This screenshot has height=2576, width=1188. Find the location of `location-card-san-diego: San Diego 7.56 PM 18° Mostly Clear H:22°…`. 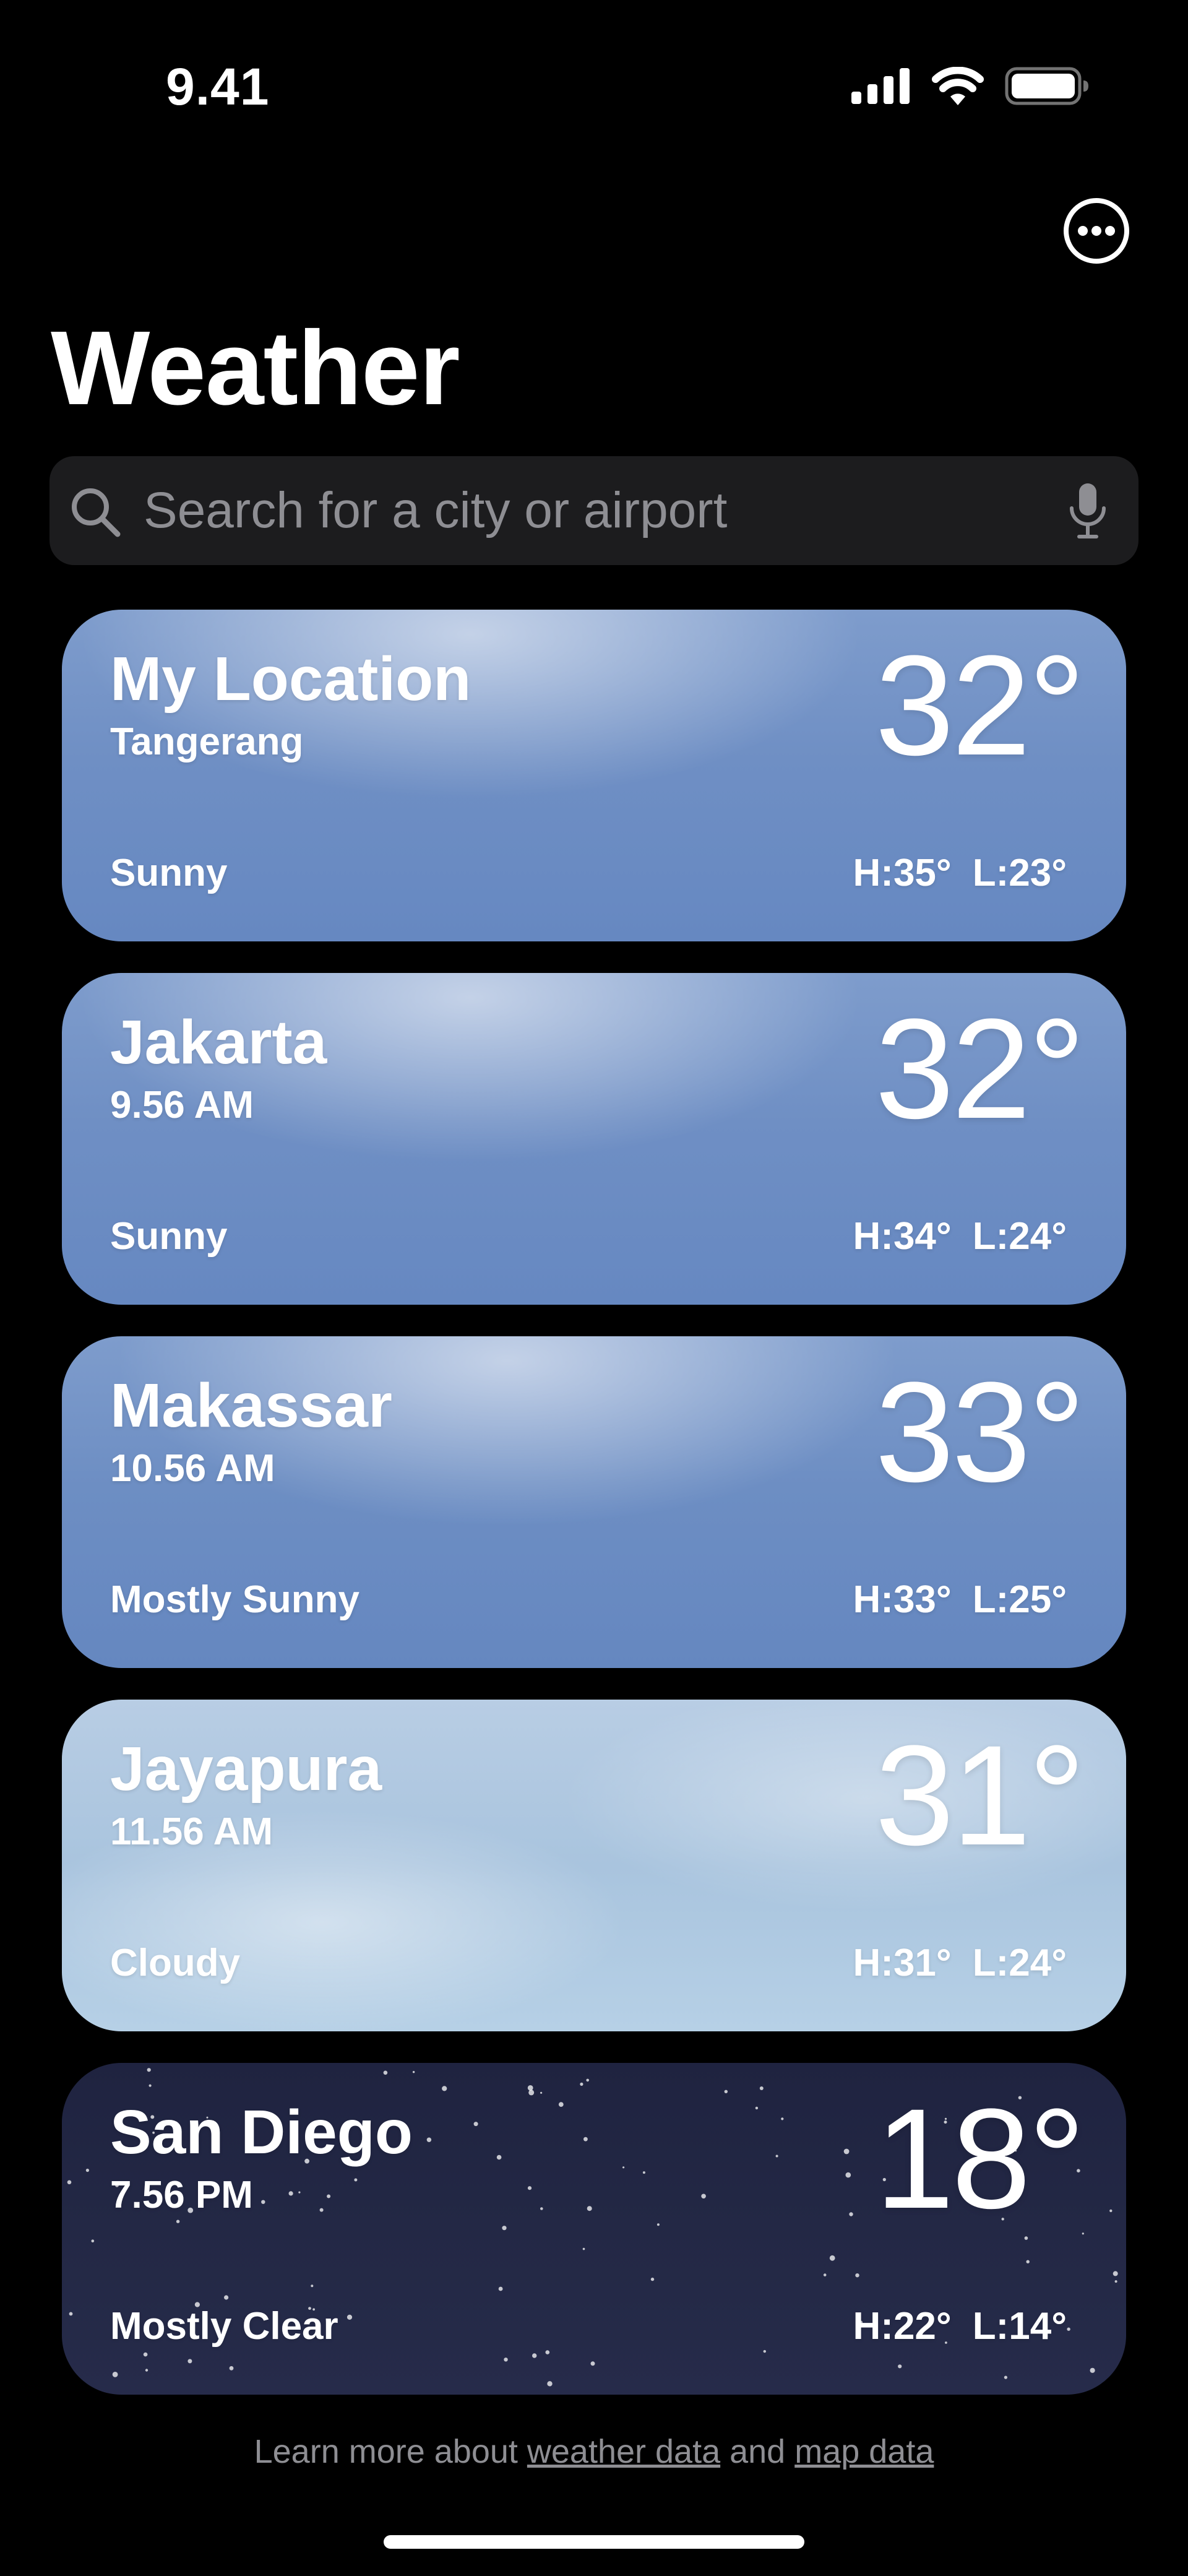

location-card-san-diego: San Diego 7.56 PM 18° Mostly Clear H:22°… is located at coordinates (594, 2229).